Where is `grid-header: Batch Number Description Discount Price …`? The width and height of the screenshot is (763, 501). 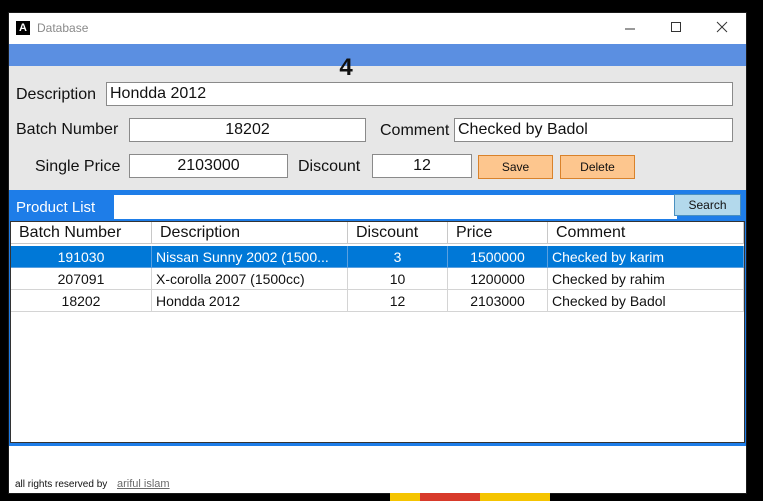
grid-header: Batch Number Description Discount Price … is located at coordinates (377, 233).